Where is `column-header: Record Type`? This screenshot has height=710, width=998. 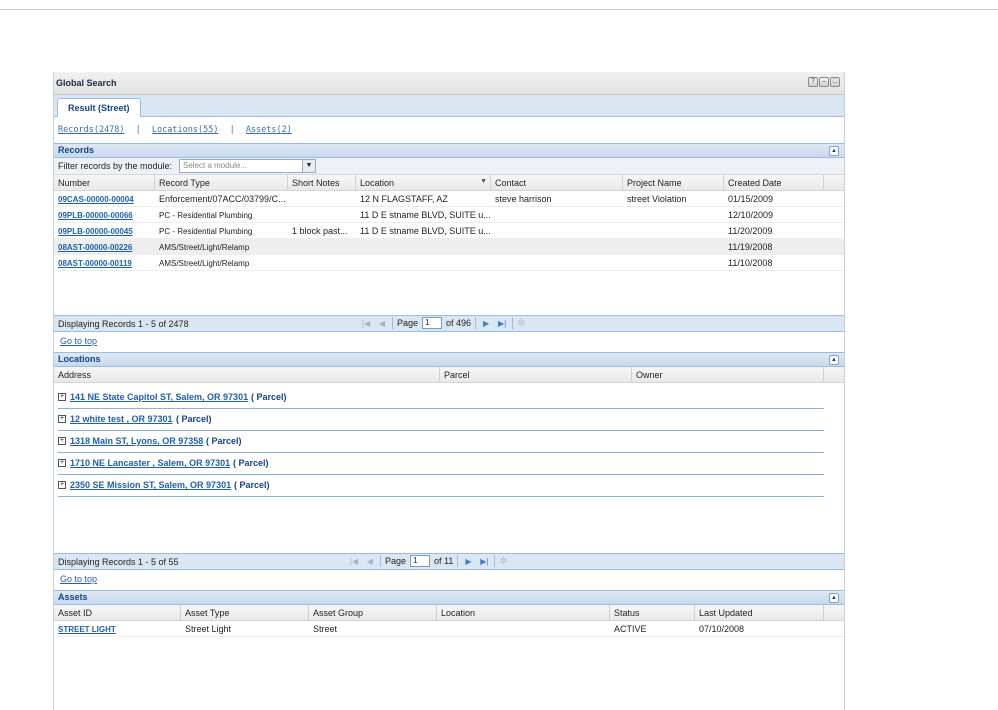
column-header: Record Type is located at coordinates (221, 183).